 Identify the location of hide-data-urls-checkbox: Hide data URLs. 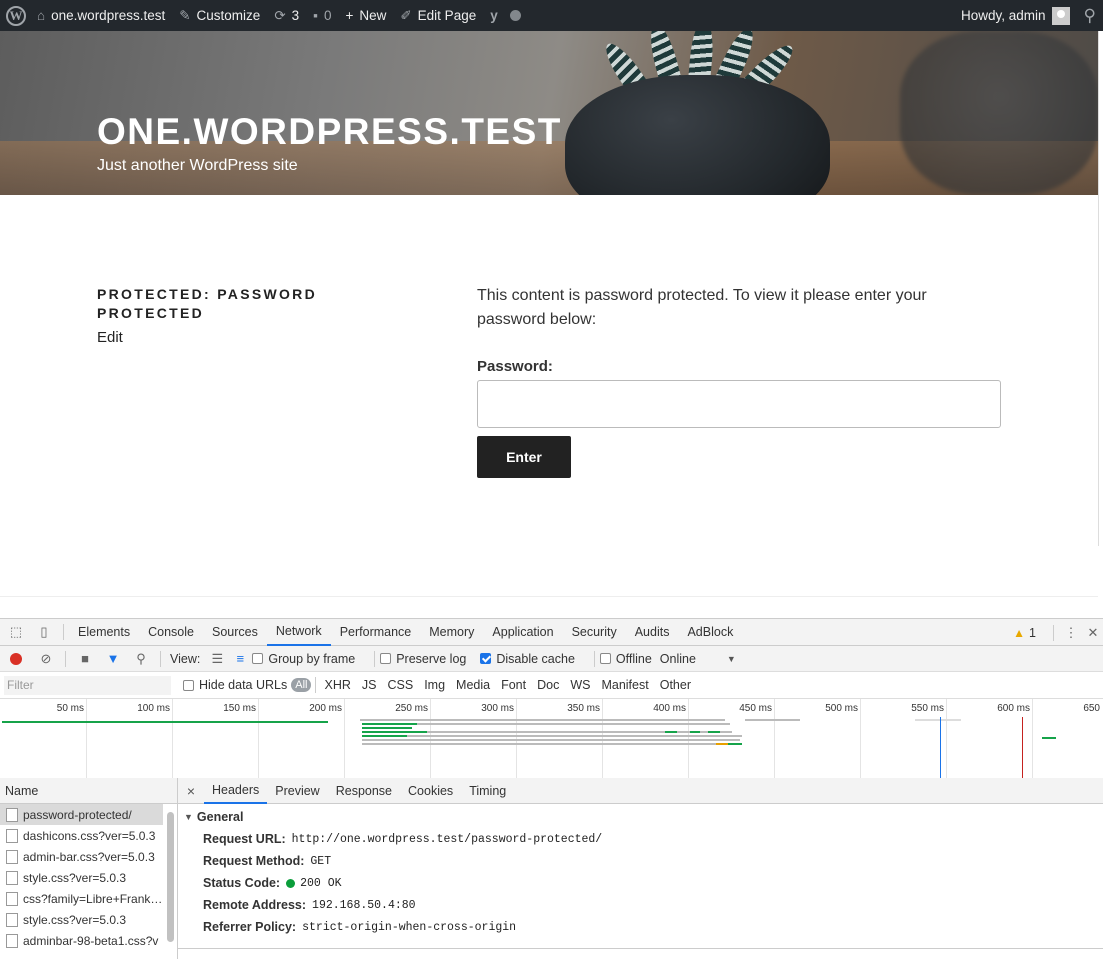
(235, 685).